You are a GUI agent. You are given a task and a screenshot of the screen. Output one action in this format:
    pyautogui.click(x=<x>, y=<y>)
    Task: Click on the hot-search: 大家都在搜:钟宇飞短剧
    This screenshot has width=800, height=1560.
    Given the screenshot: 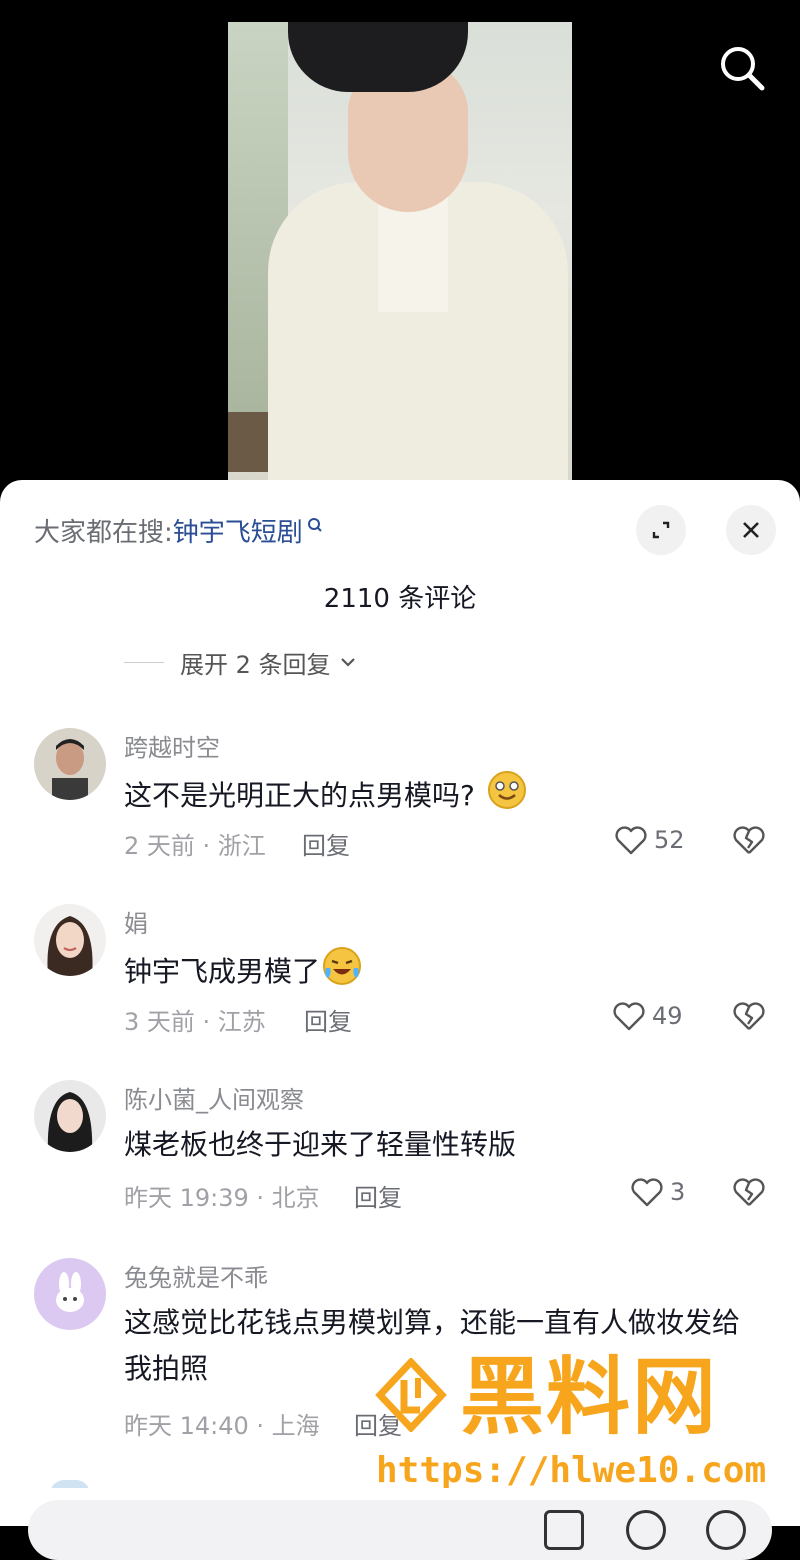 What is the action you would take?
    pyautogui.click(x=178, y=530)
    